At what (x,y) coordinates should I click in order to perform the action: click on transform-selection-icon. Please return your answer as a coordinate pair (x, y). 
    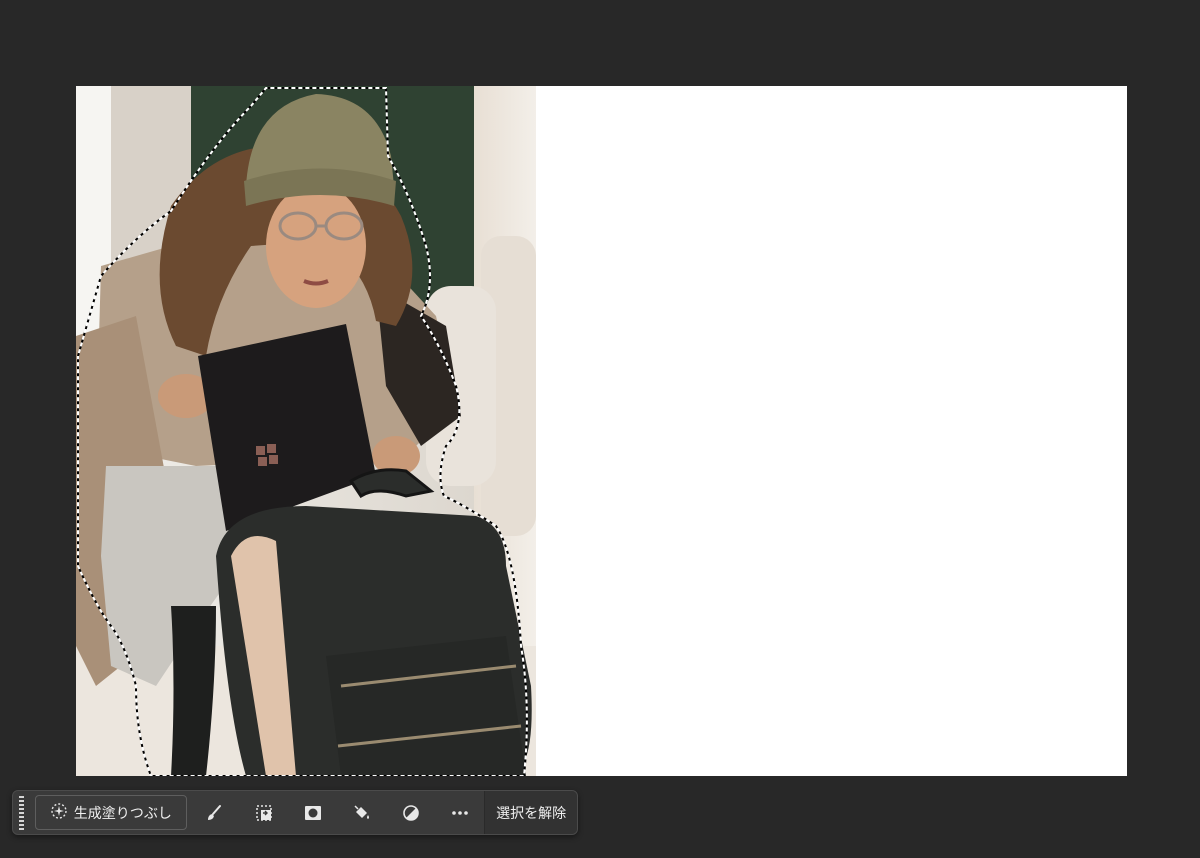
    Looking at the image, I should click on (264, 813).